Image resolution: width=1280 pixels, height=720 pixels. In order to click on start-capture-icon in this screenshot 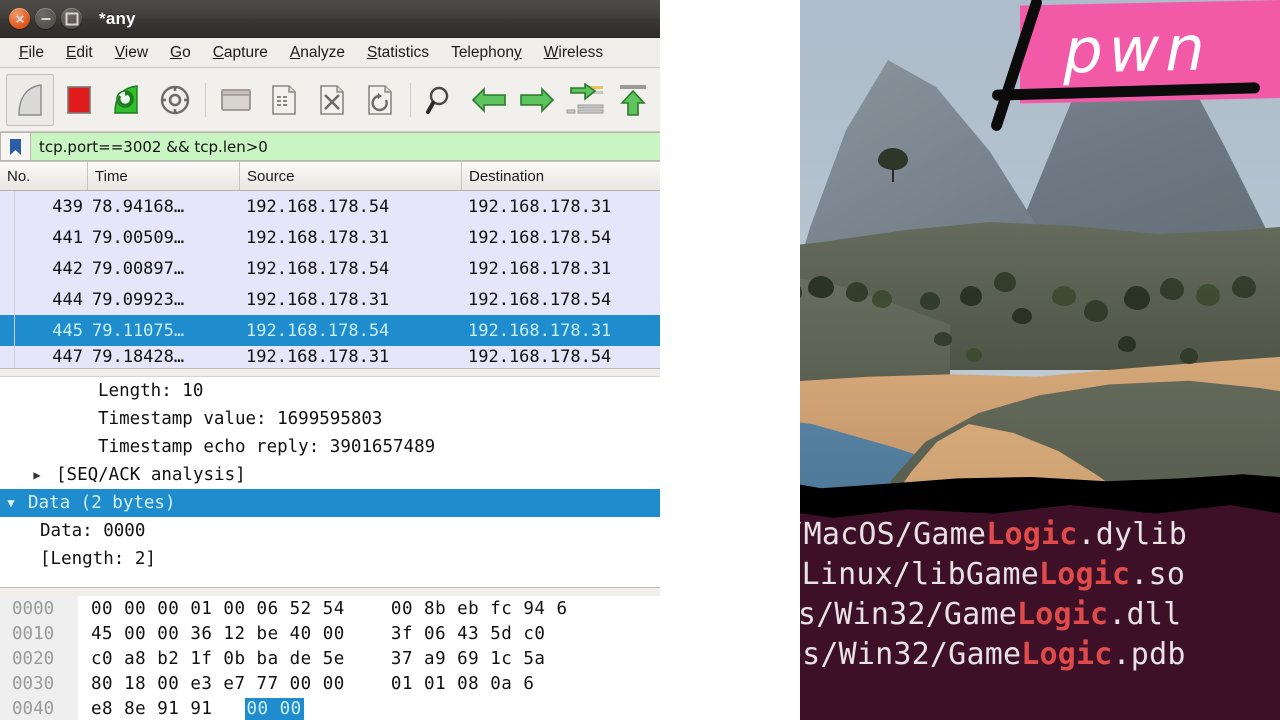, I will do `click(30, 99)`.